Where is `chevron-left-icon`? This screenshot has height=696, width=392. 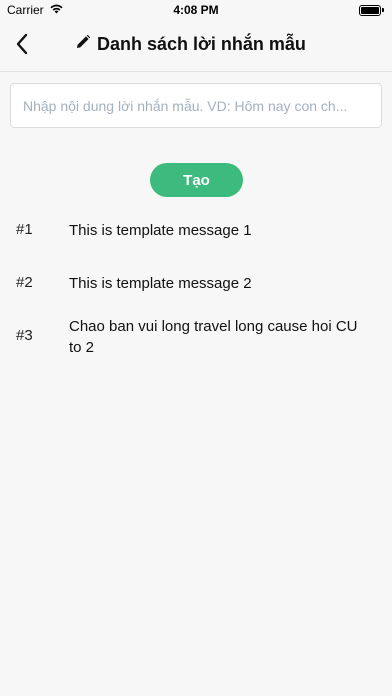
chevron-left-icon is located at coordinates (22, 46).